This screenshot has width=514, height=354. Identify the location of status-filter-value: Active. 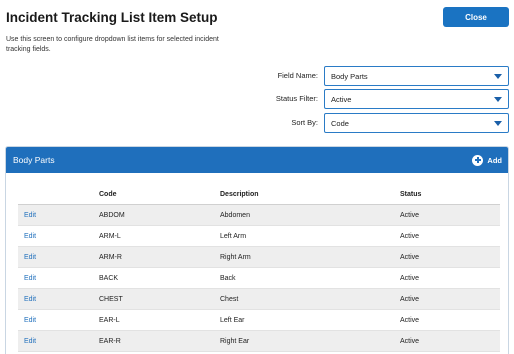
(341, 99).